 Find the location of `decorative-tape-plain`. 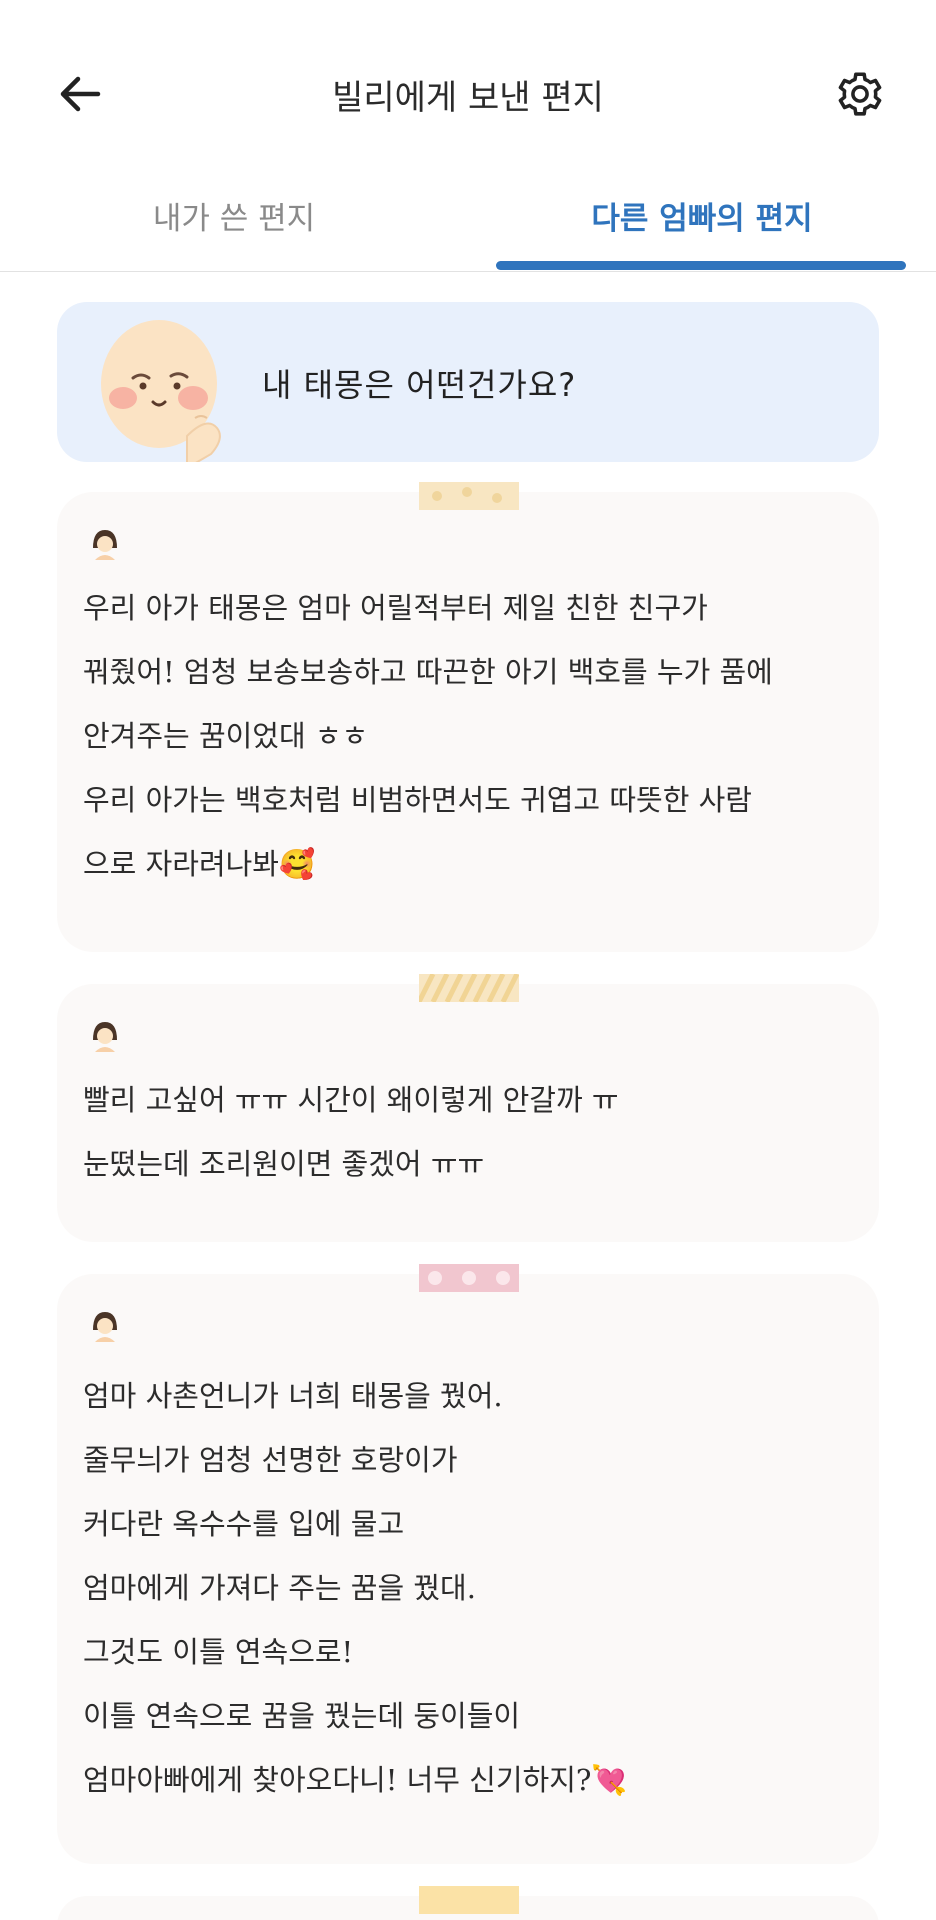

decorative-tape-plain is located at coordinates (469, 1900).